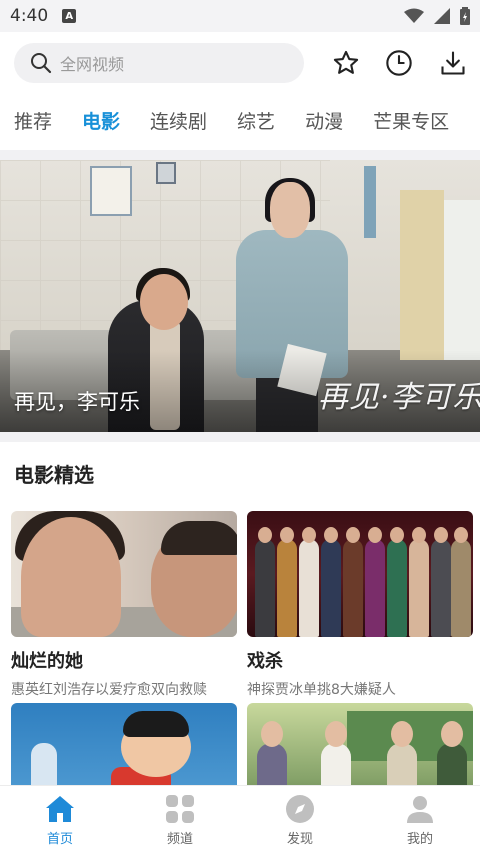 This screenshot has height=854, width=480. What do you see at coordinates (33, 120) in the screenshot?
I see `tab-recommend: 推荐` at bounding box center [33, 120].